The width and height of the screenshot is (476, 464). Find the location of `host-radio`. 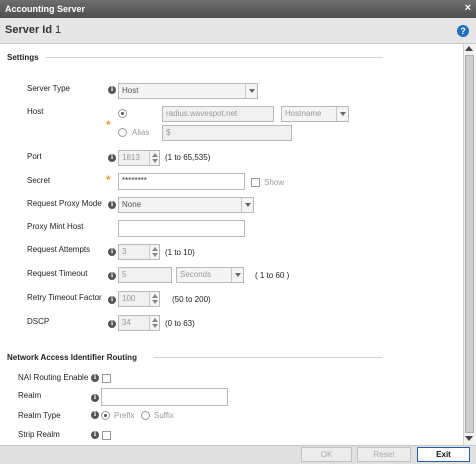

host-radio is located at coordinates (122, 113).